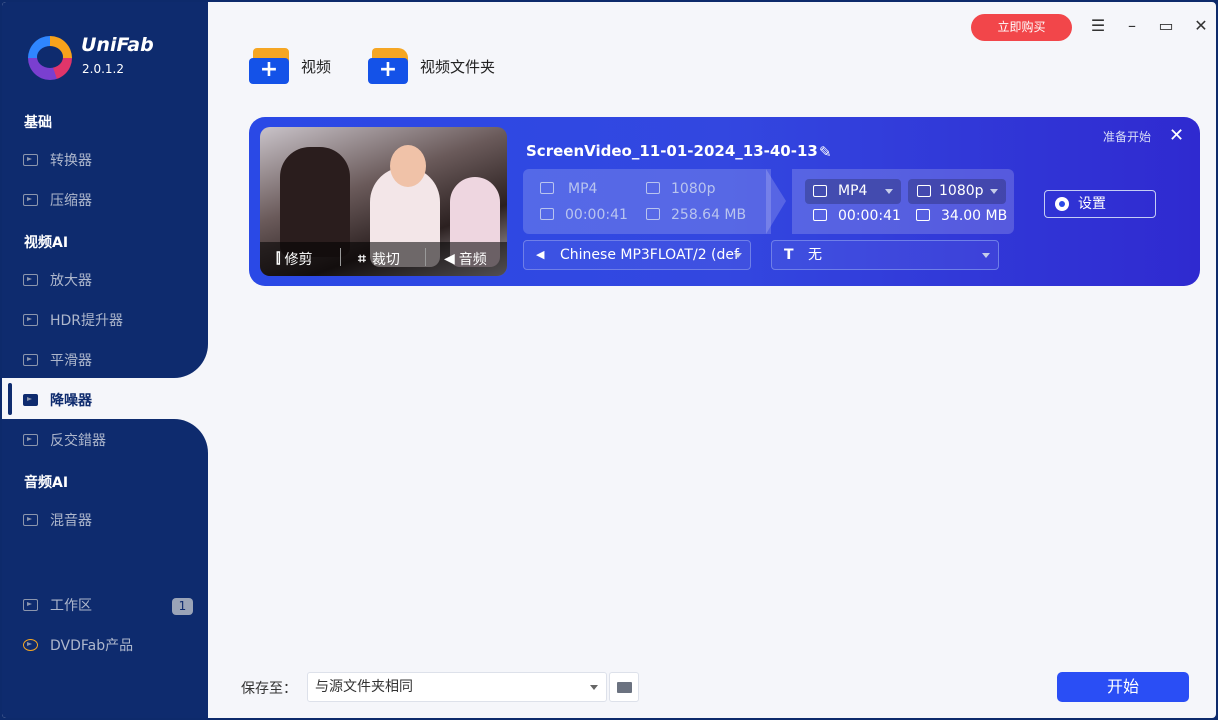 Image resolution: width=1218 pixels, height=720 pixels. Describe the element at coordinates (647, 201) in the screenshot. I see `source-info-panel` at that location.